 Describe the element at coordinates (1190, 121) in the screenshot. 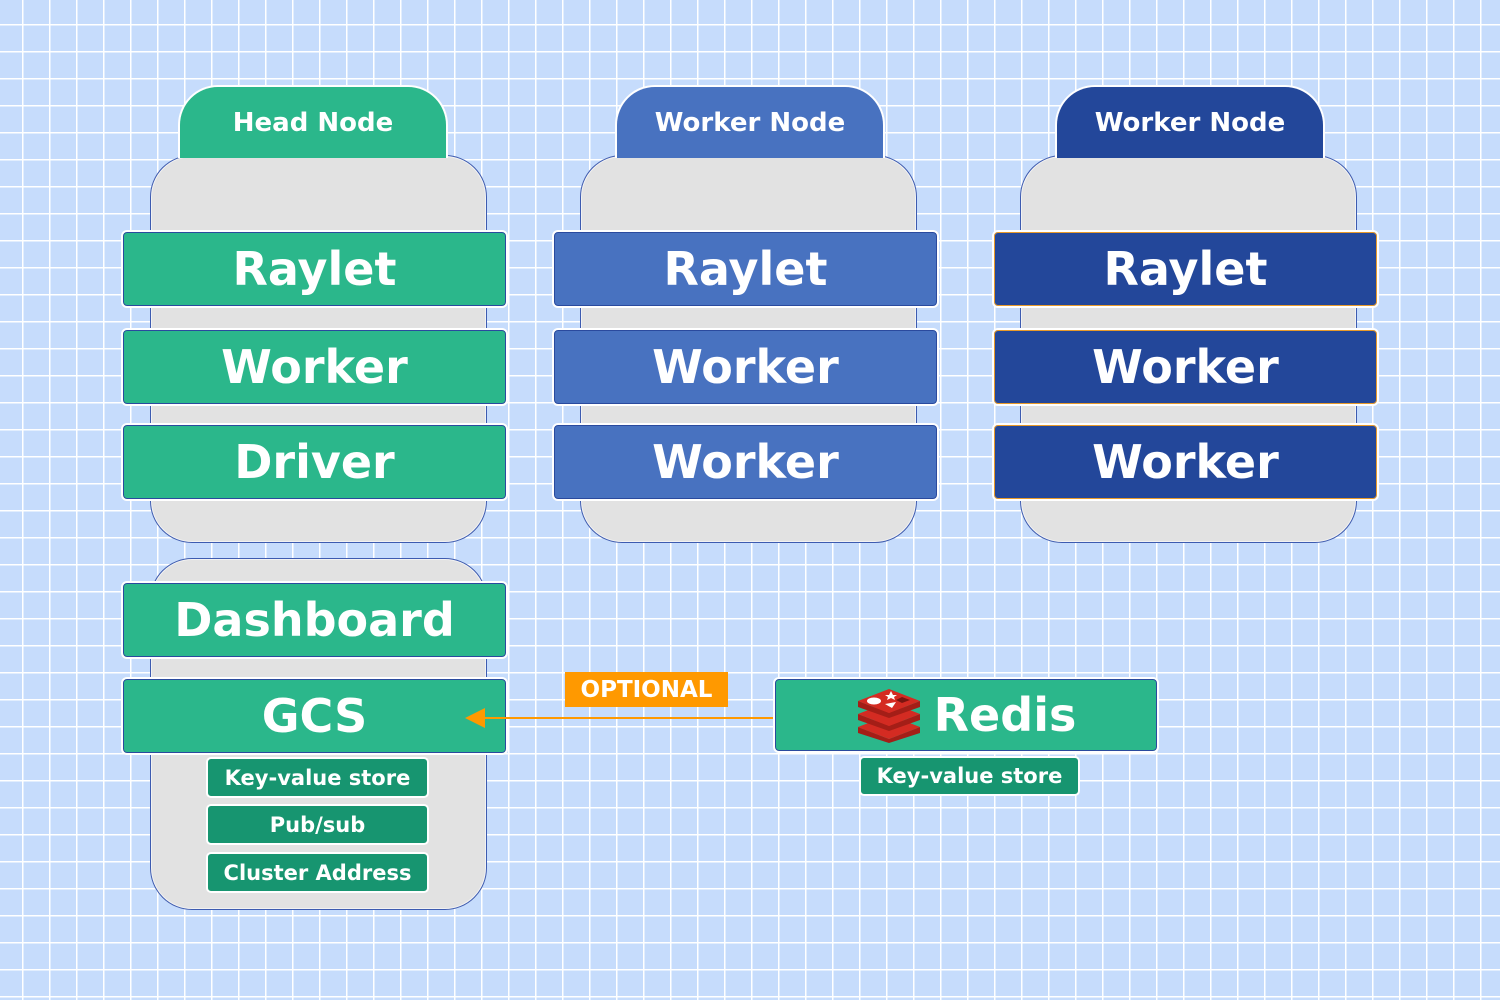

I see `worker-node-2-title: Worker Node` at that location.